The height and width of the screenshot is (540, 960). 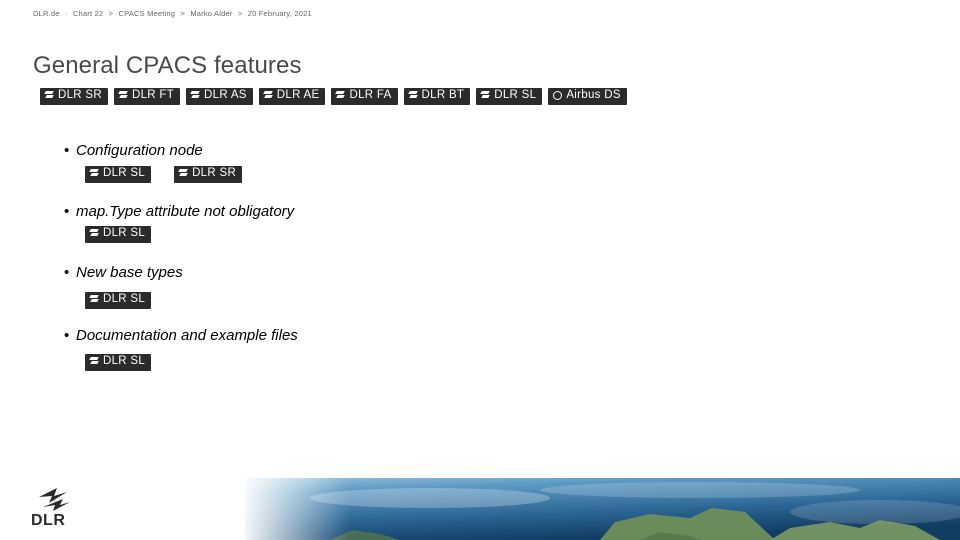 I want to click on tag-dlr-as: DLR AS, so click(x=219, y=96).